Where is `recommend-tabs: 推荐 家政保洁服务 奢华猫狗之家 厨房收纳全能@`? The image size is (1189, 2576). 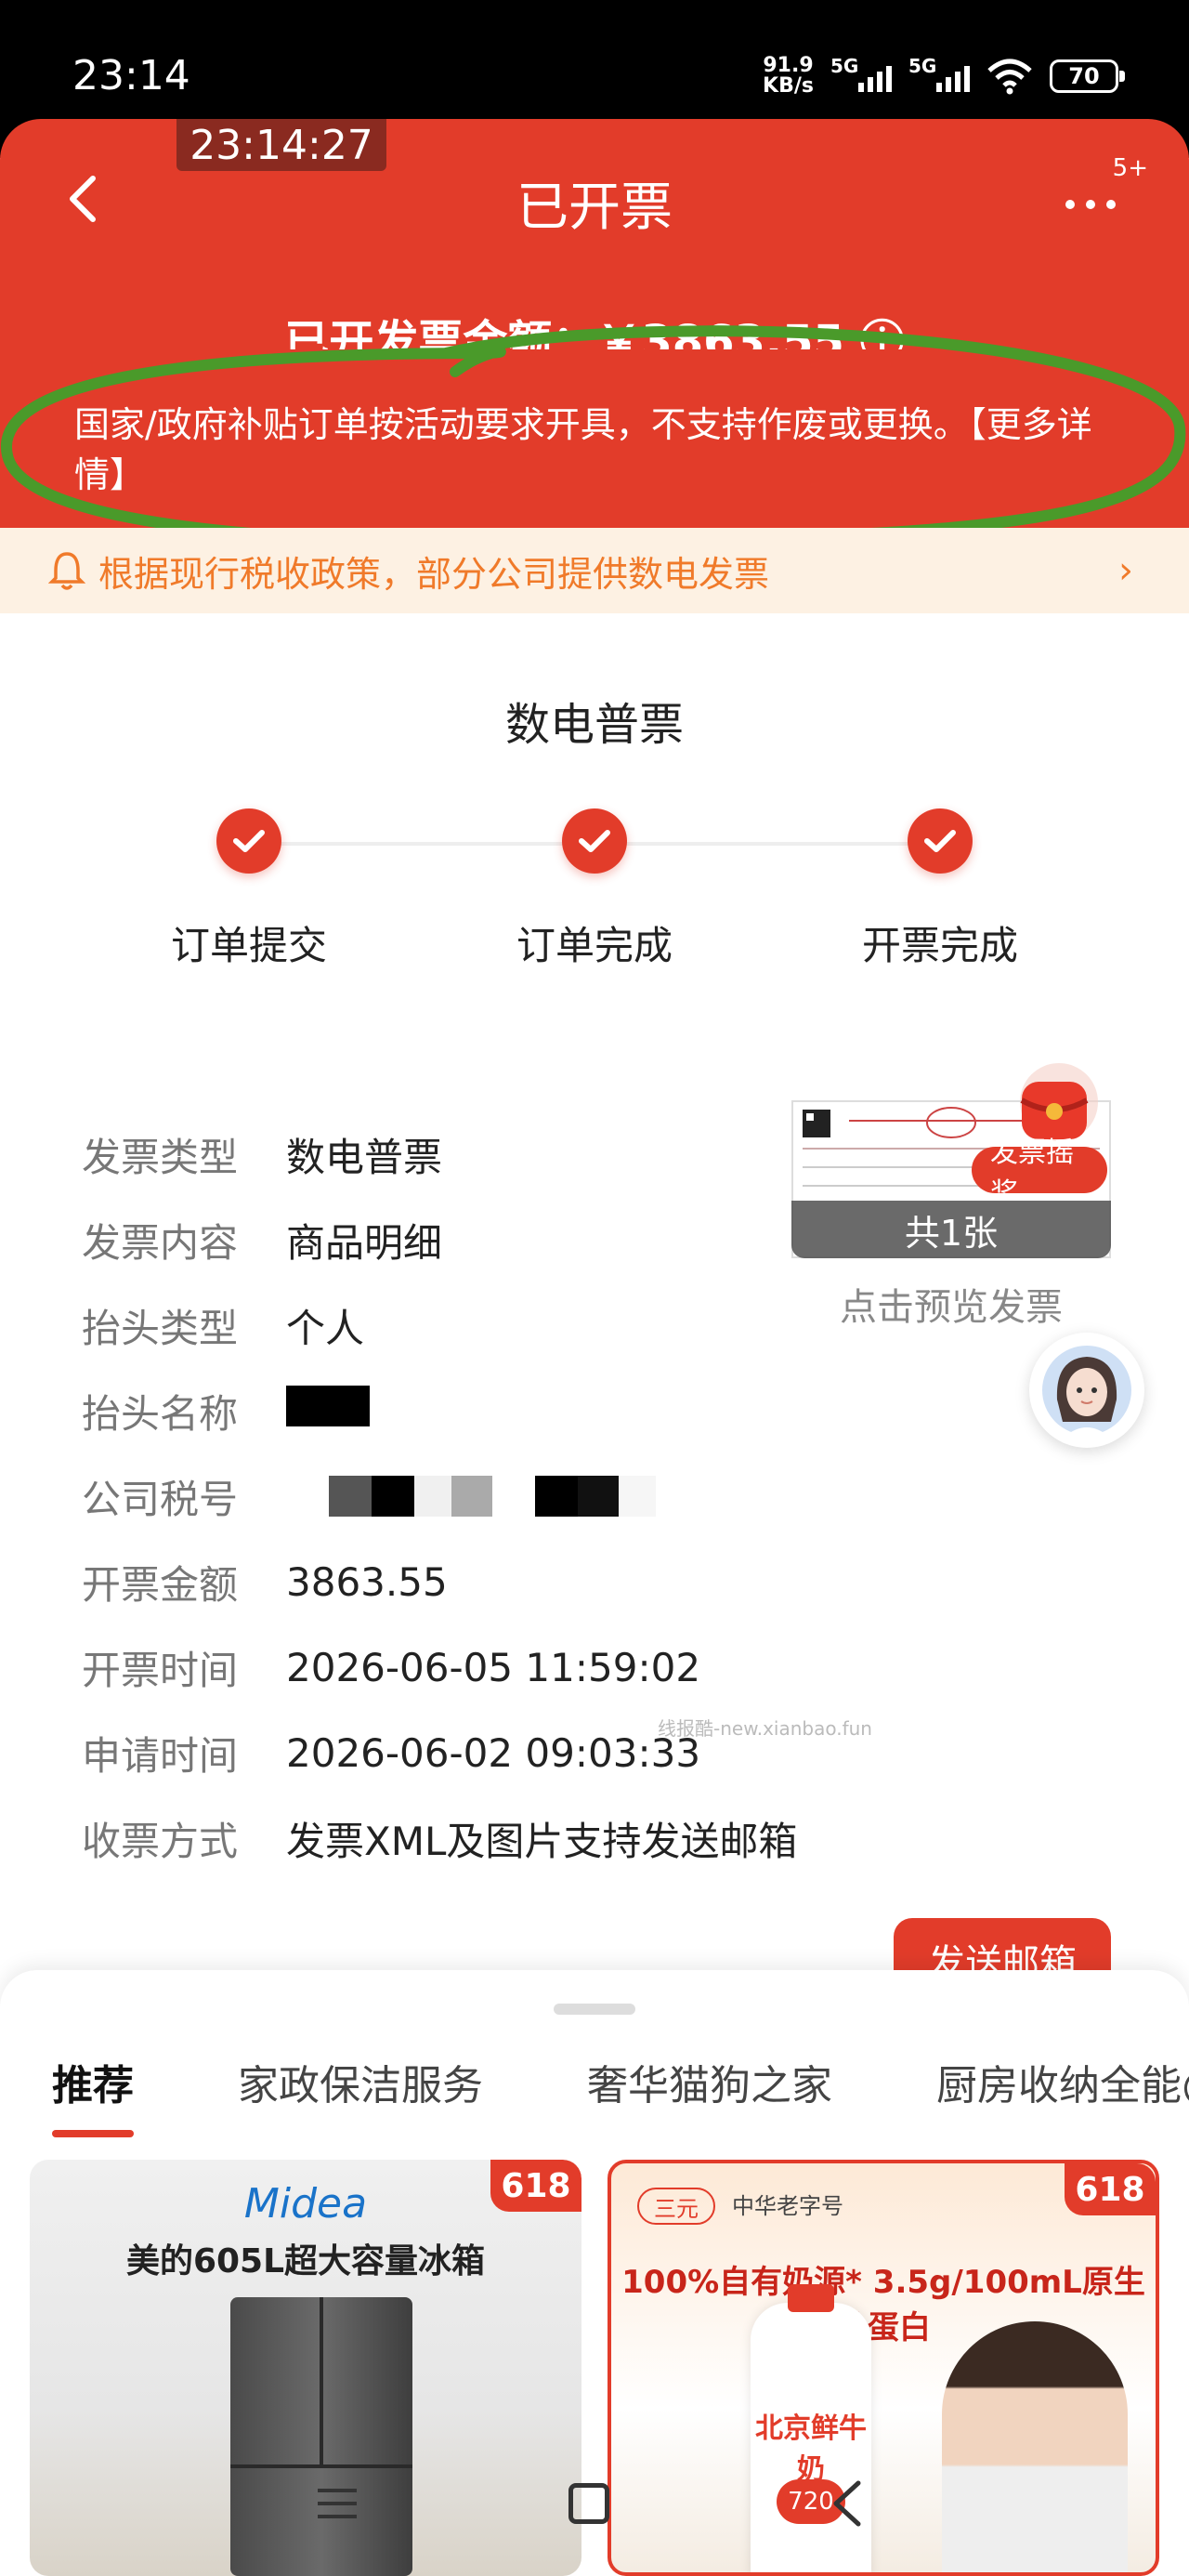 recommend-tabs: 推荐 家政保洁服务 奢华猫狗之家 厨房收纳全能@ is located at coordinates (620, 2094).